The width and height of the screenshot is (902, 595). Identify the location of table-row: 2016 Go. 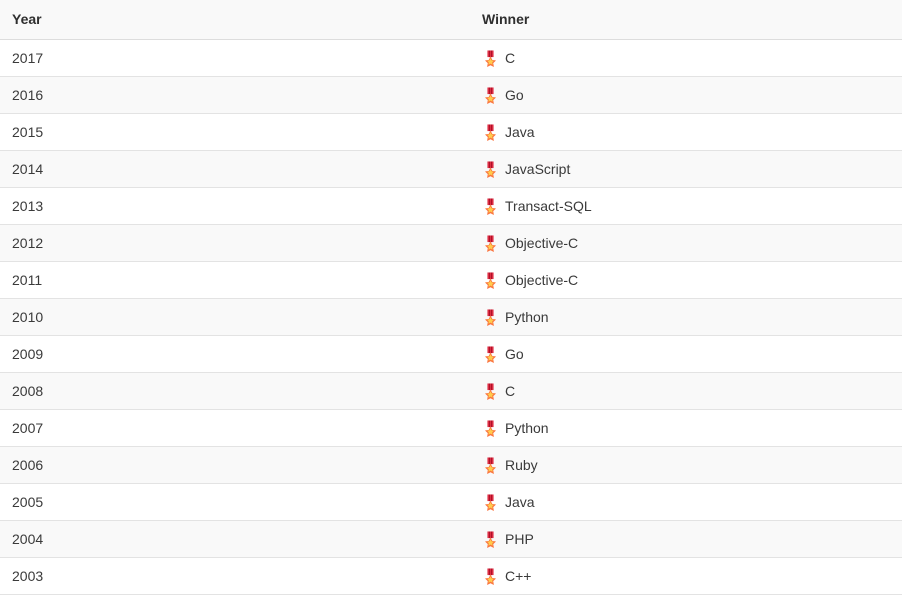
(451, 95).